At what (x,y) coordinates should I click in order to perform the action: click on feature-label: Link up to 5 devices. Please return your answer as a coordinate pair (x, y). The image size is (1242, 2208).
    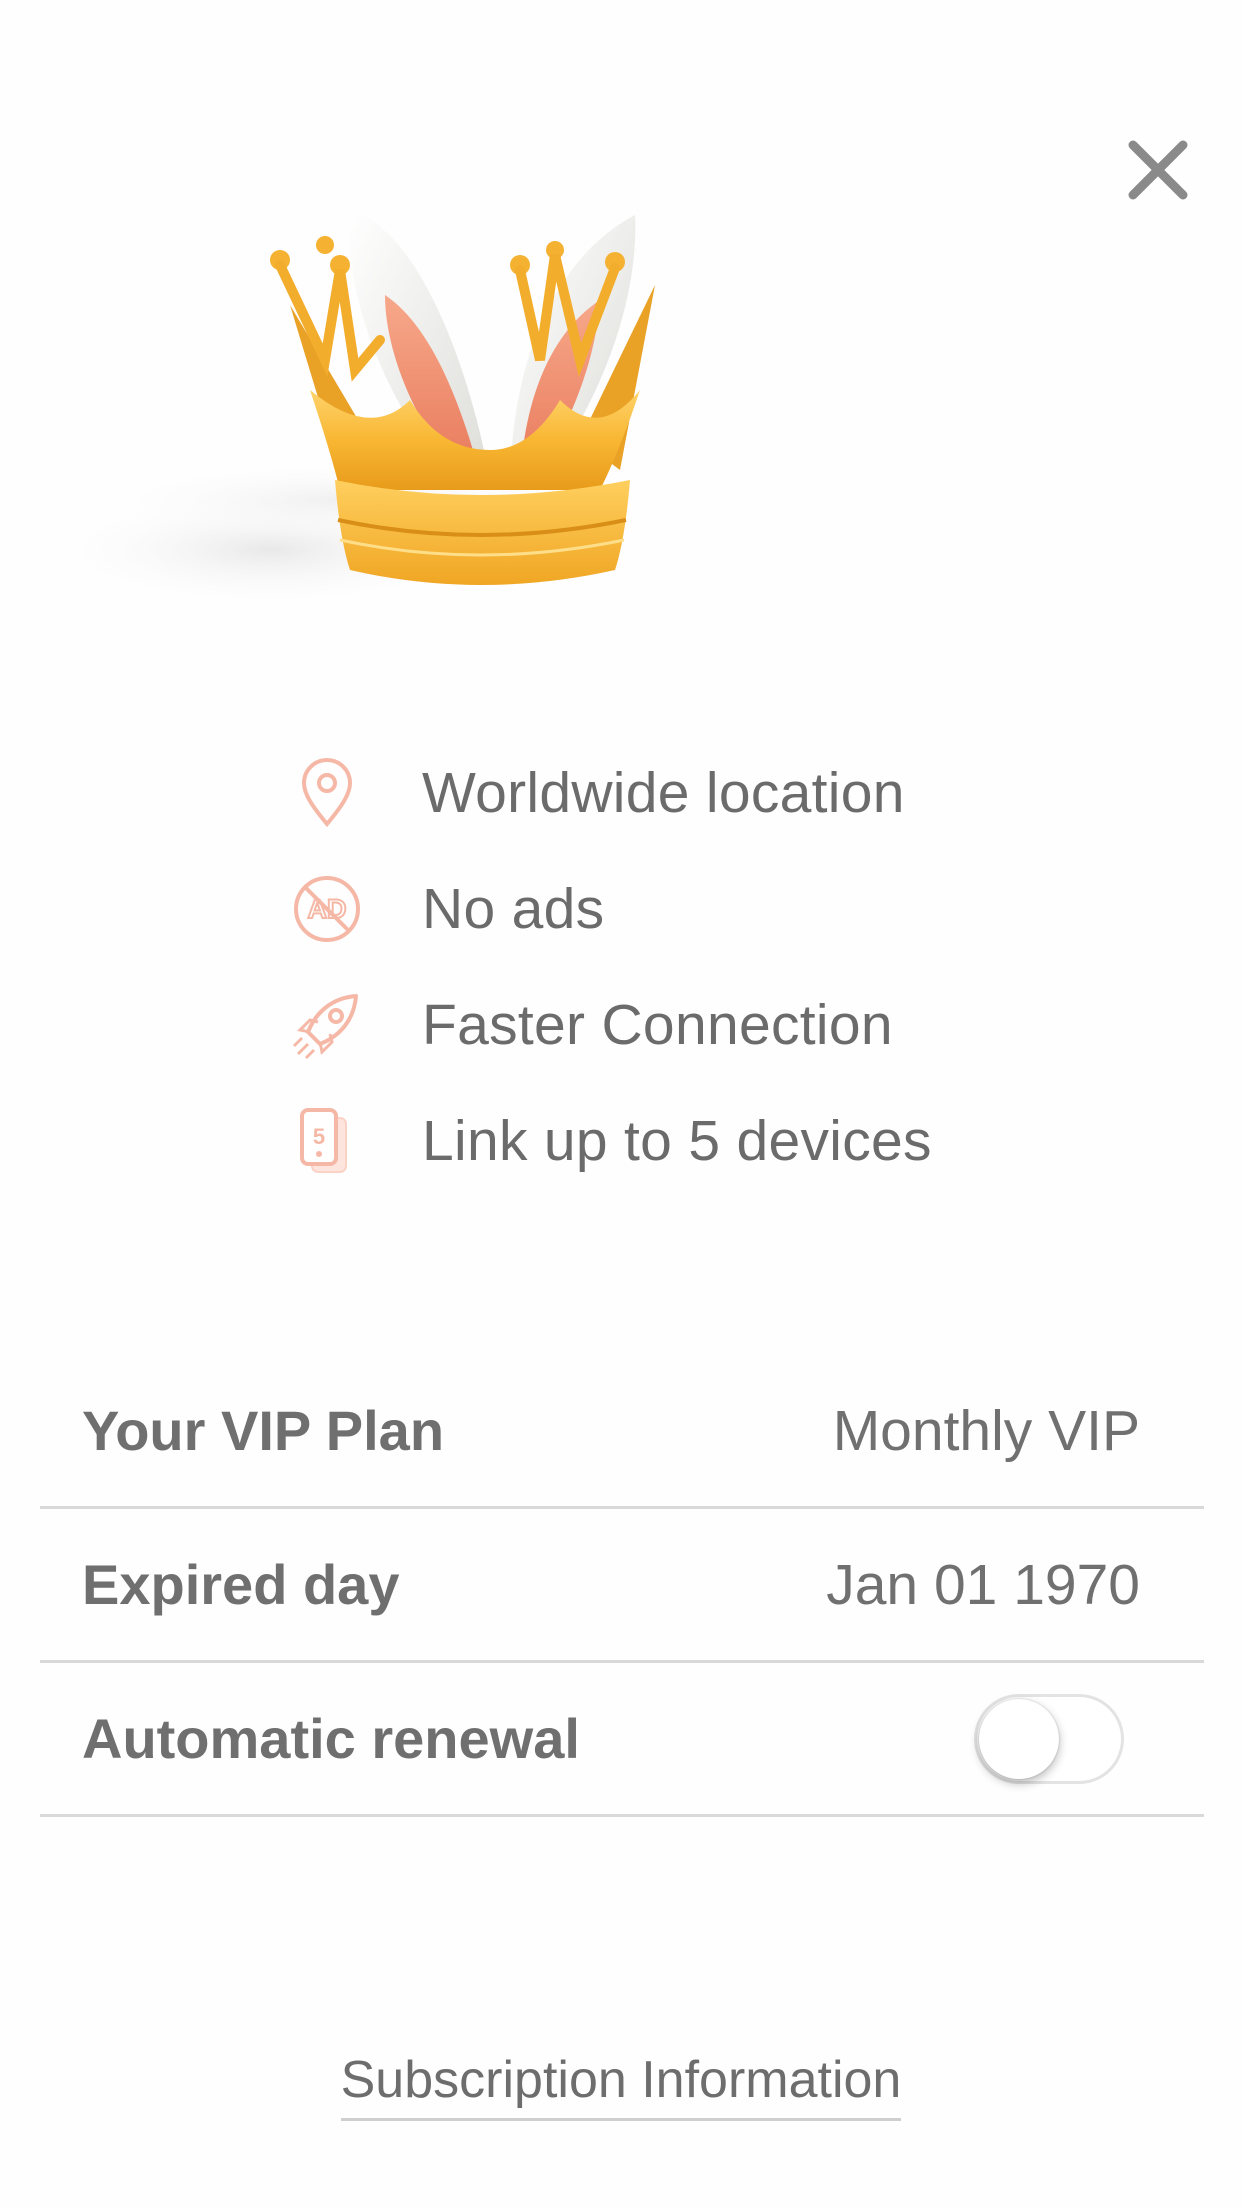
    Looking at the image, I should click on (677, 1141).